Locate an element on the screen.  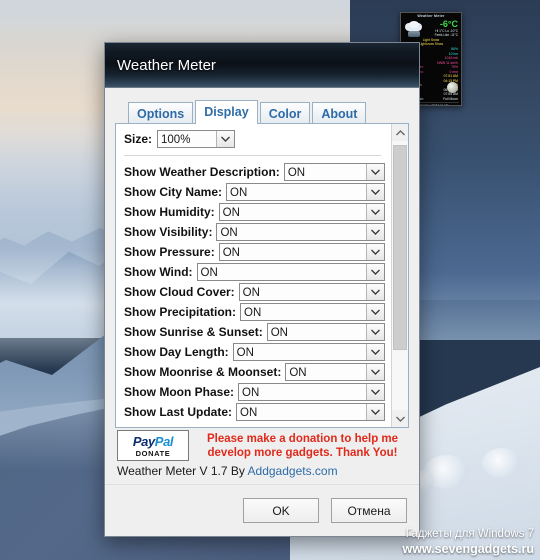
scrollbar-thumb is located at coordinates (400, 248).